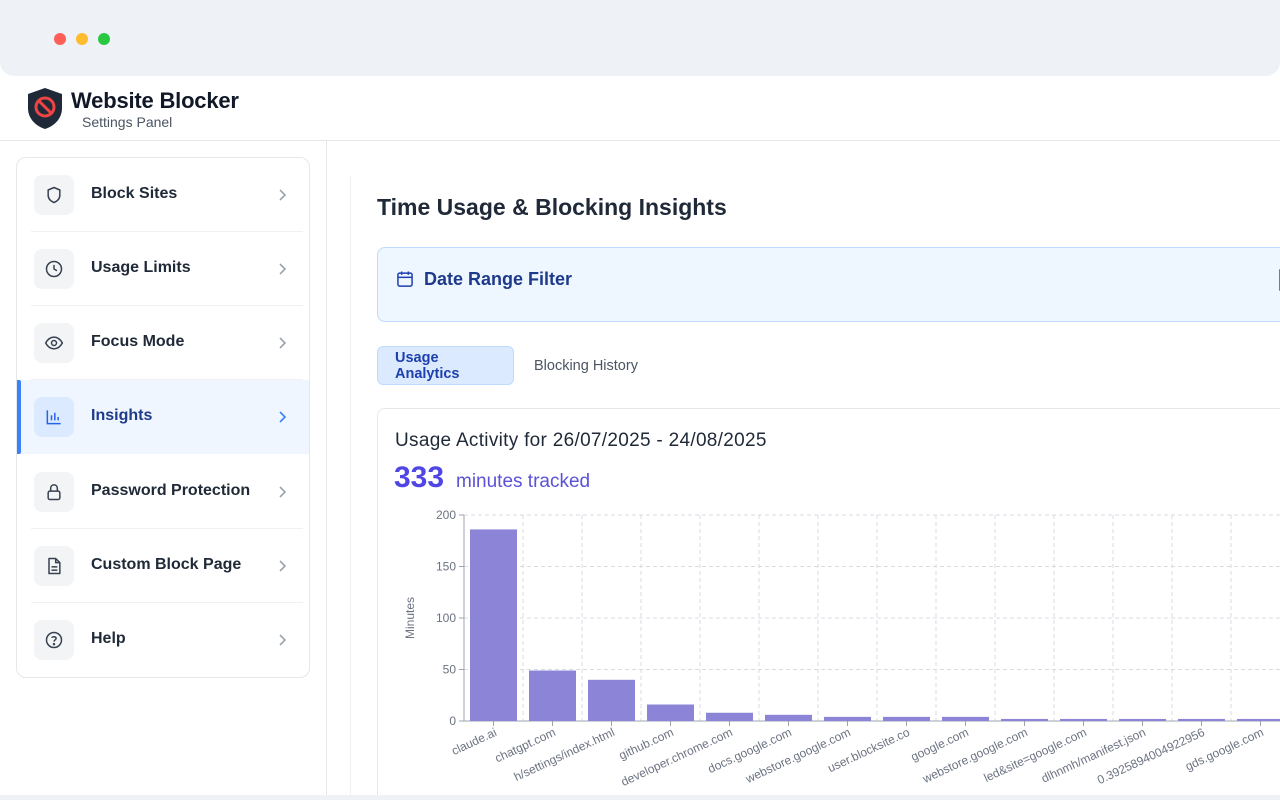 This screenshot has height=800, width=1280. What do you see at coordinates (1151, 756) in the screenshot?
I see `x-tick-label: 0.3925894004922956` at bounding box center [1151, 756].